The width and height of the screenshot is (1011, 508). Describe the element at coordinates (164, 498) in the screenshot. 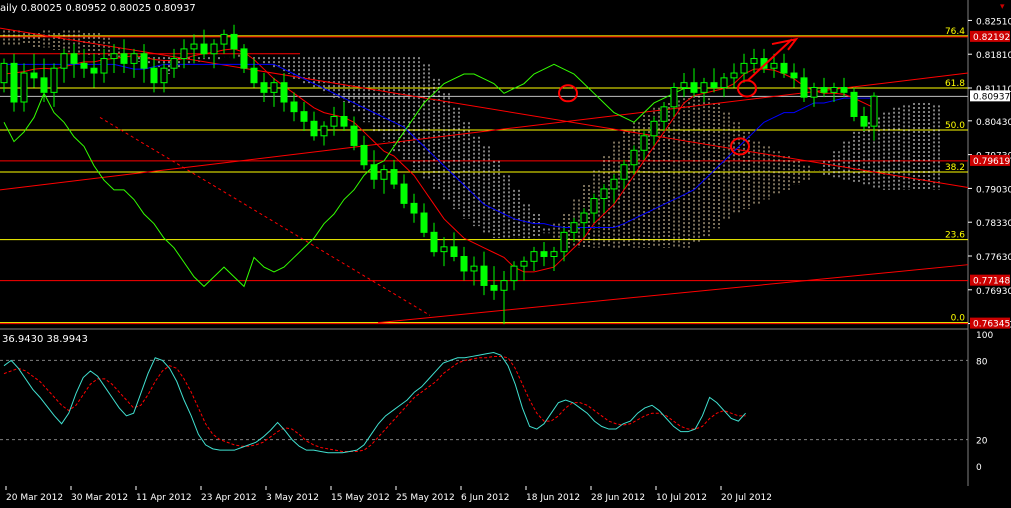

I see `date-label: 11 Apr 2012` at that location.